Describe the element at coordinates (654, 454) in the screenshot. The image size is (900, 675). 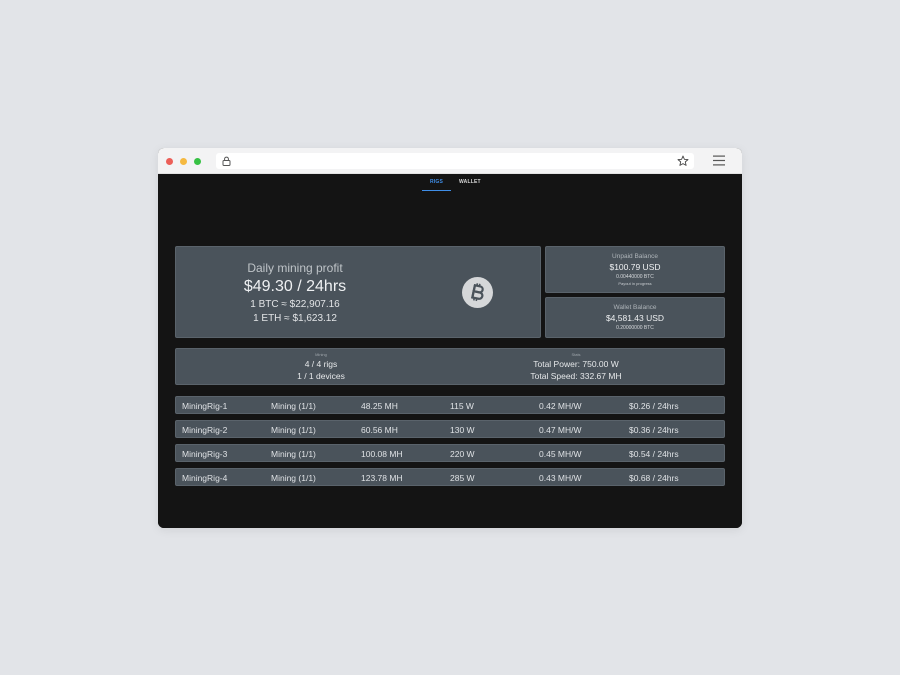
I see `rig-profit: $0.54 / 24hrs` at that location.